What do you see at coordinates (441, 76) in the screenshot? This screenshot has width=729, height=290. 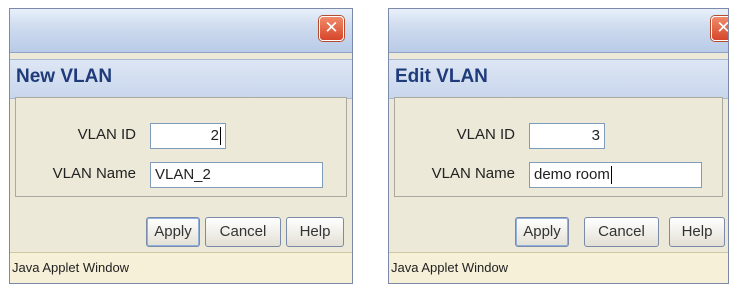 I see `dialog-title: Edit VLAN` at bounding box center [441, 76].